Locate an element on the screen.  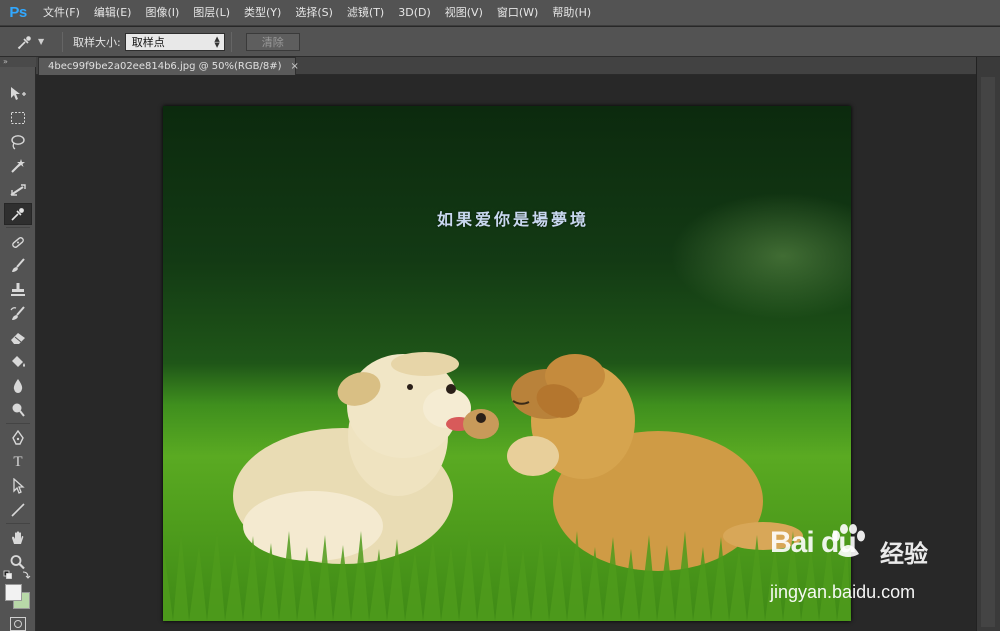
lasso-tool-icon is located at coordinates (18, 142).